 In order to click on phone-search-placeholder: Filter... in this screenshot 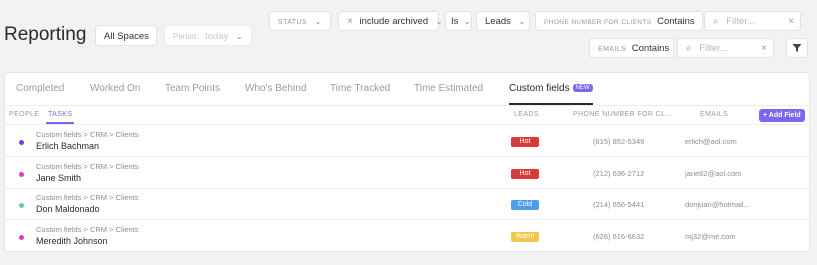, I will do `click(740, 21)`.